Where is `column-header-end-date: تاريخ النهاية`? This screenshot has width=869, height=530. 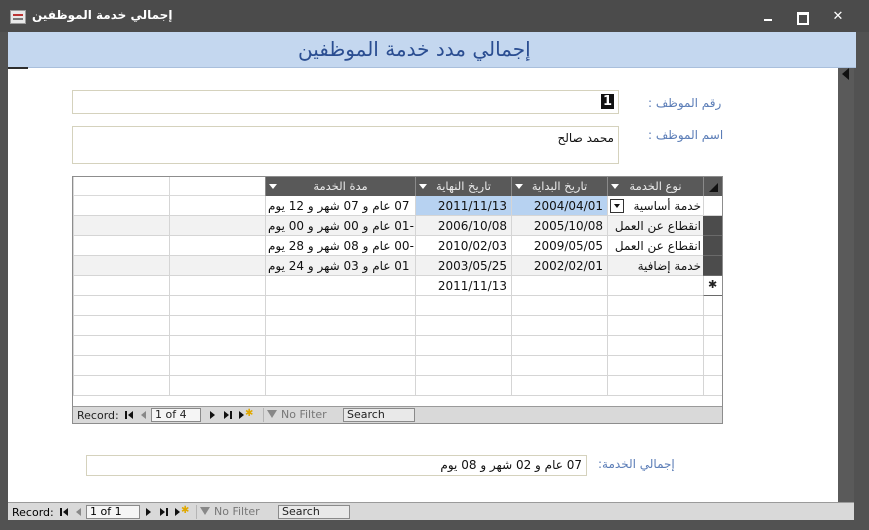
column-header-end-date: تاريخ النهاية is located at coordinates (463, 186).